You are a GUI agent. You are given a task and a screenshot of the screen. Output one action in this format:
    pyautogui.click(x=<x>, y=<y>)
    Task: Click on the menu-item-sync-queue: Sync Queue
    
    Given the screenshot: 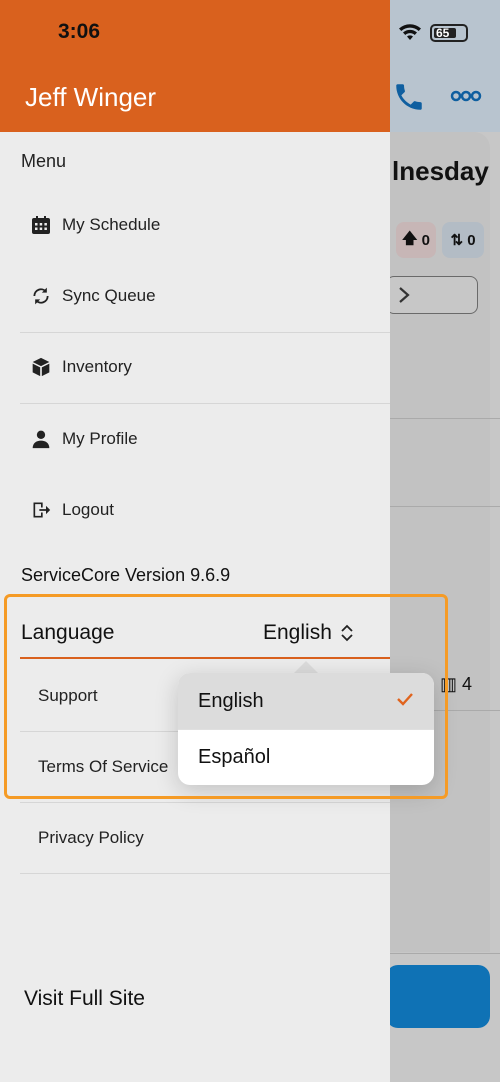 What is the action you would take?
    pyautogui.click(x=205, y=296)
    